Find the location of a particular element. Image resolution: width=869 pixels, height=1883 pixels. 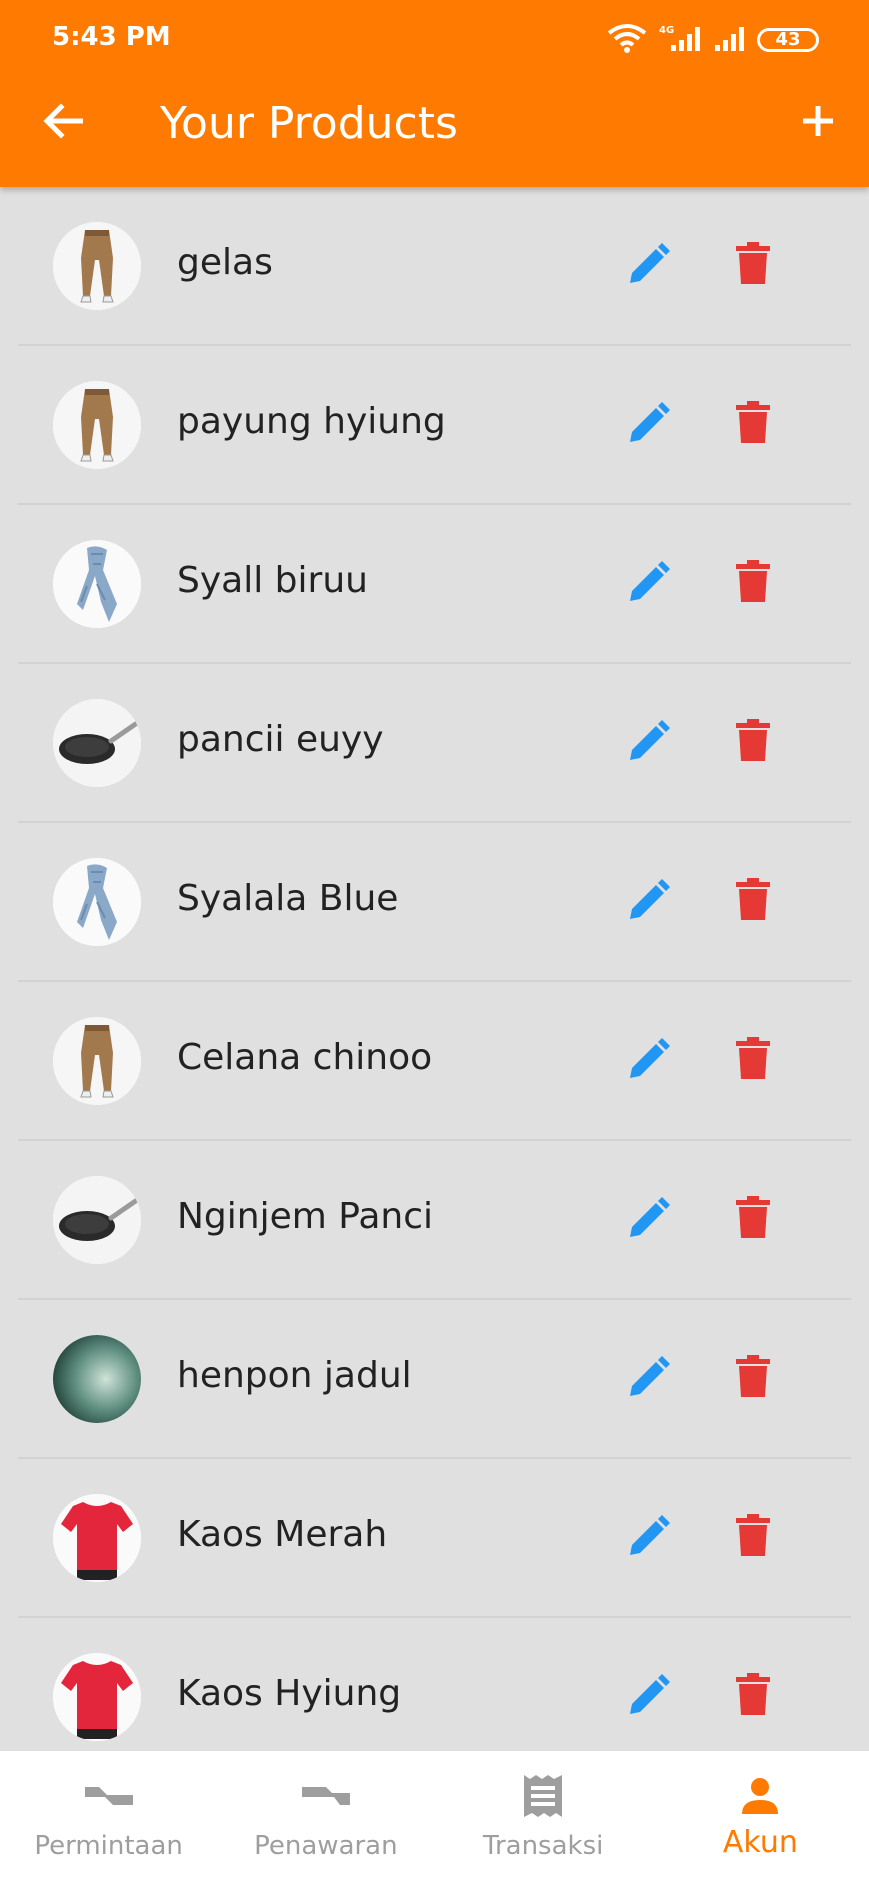

add-product-button is located at coordinates (818, 123).